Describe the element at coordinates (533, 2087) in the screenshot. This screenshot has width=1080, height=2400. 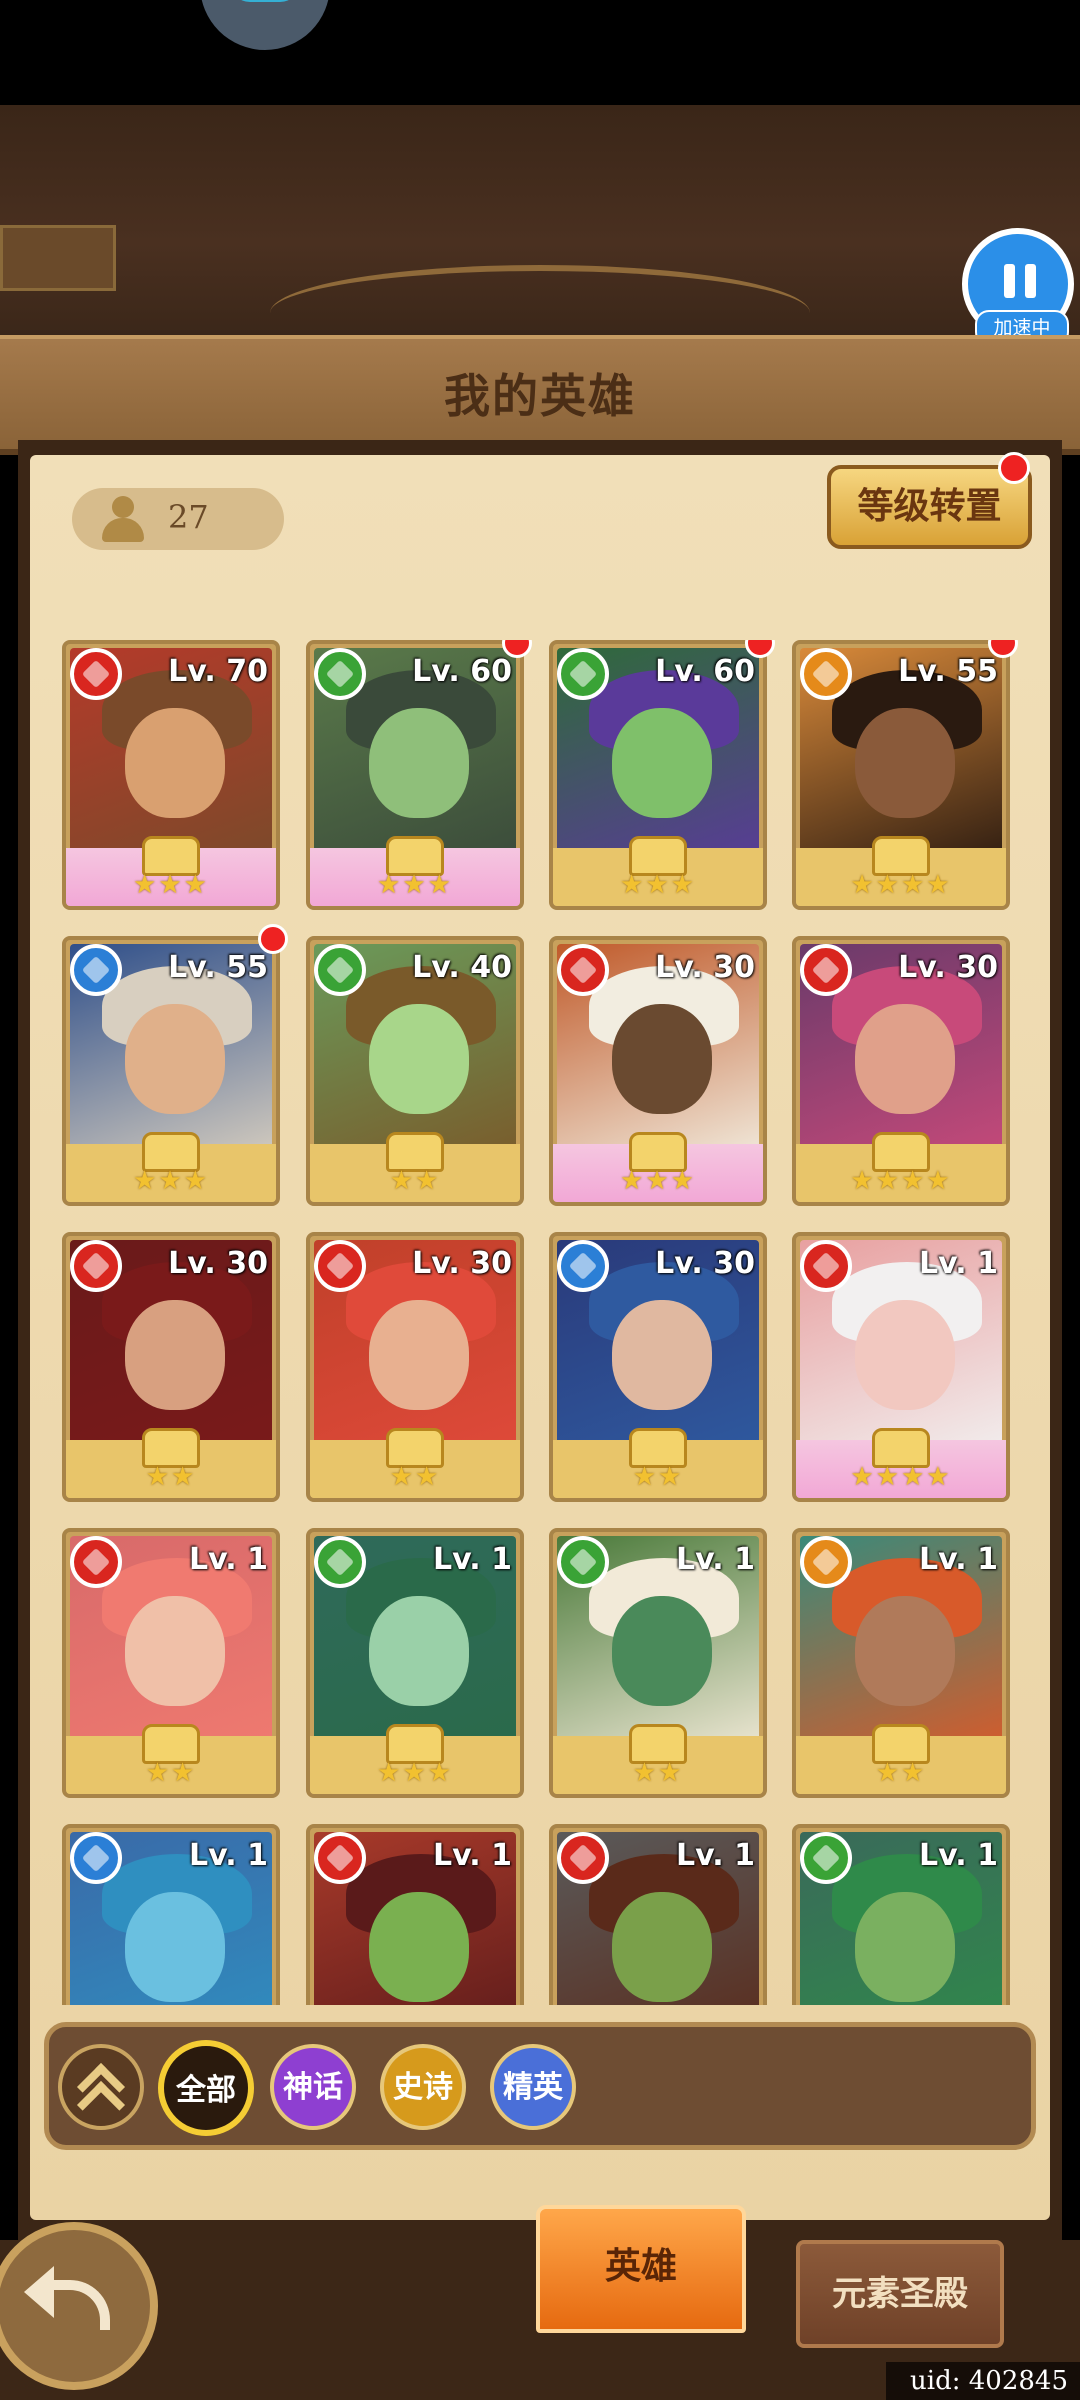
I see `filter-elite-button: 精英` at that location.